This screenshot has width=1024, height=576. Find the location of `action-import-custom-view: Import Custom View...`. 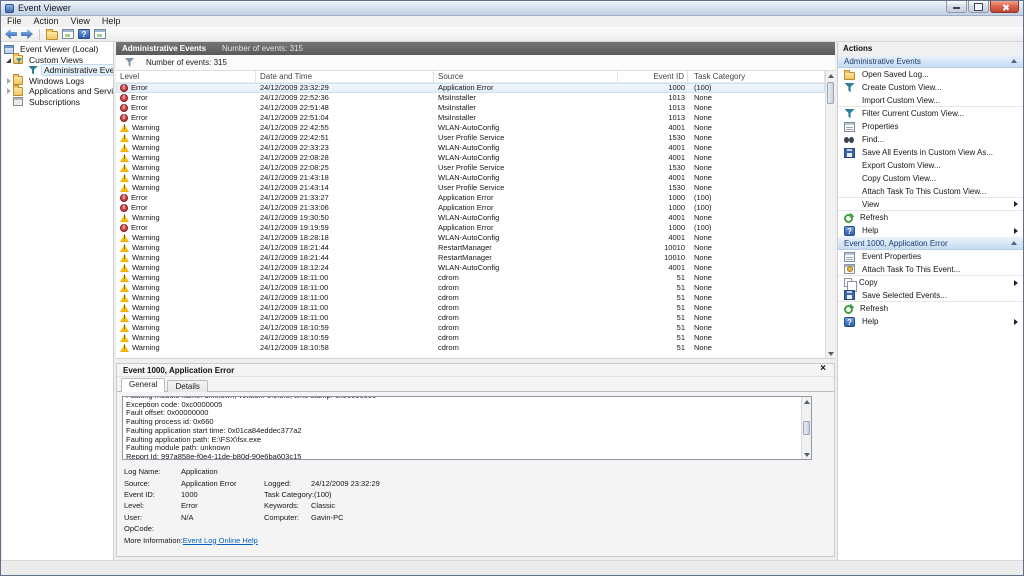

action-import-custom-view: Import Custom View... is located at coordinates (930, 100).